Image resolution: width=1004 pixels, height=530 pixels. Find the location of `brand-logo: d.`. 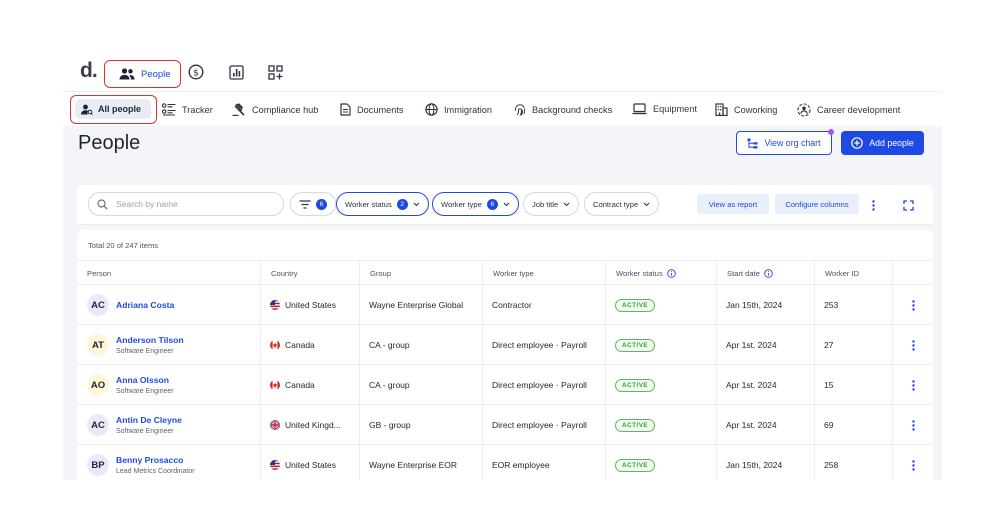

brand-logo: d. is located at coordinates (89, 71).